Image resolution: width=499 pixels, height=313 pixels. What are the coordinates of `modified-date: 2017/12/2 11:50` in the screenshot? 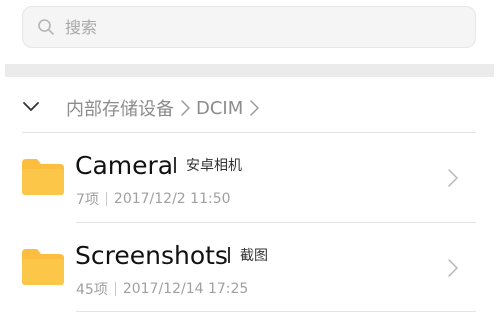 It's located at (172, 199).